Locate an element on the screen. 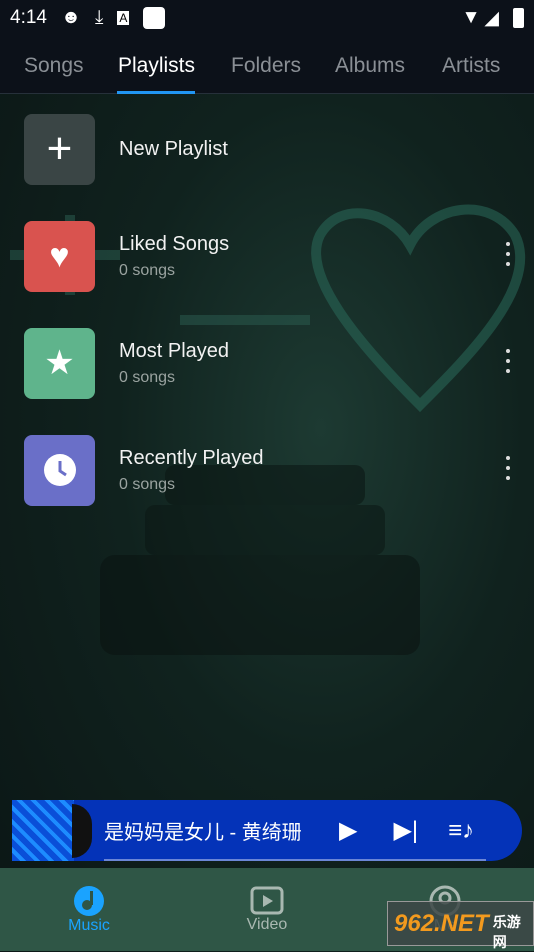  new-playlist-button: + New Playlist is located at coordinates (126, 149).